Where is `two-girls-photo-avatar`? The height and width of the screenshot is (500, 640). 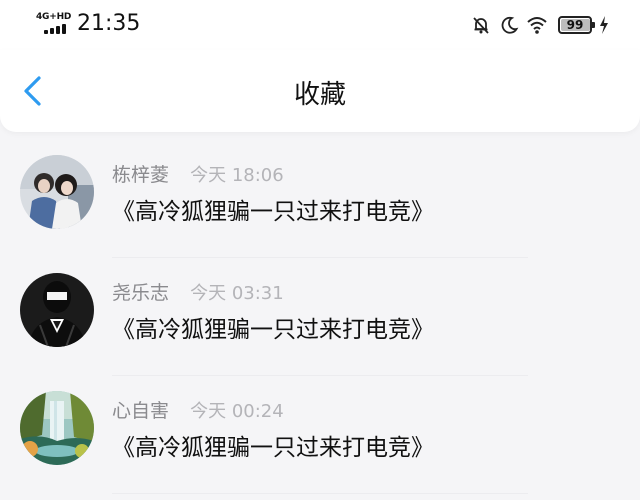
two-girls-photo-avatar is located at coordinates (57, 192).